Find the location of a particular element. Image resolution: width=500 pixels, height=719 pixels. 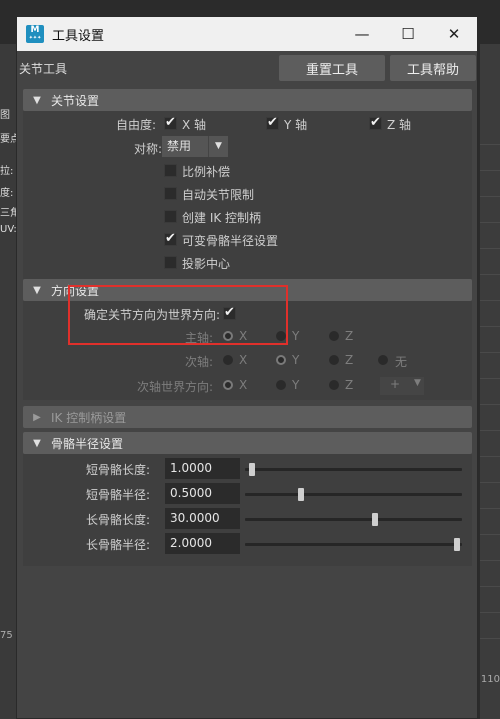

symmetry-label: 对称: is located at coordinates (147, 149).